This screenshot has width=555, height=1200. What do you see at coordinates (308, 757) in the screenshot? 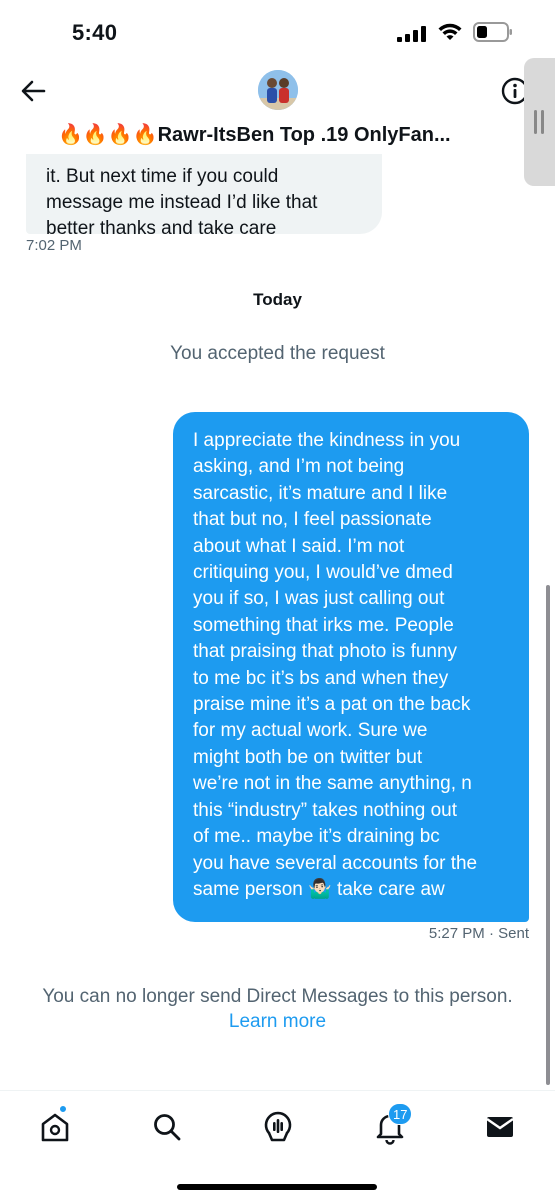
I see `message-line: might both be on twitter but` at bounding box center [308, 757].